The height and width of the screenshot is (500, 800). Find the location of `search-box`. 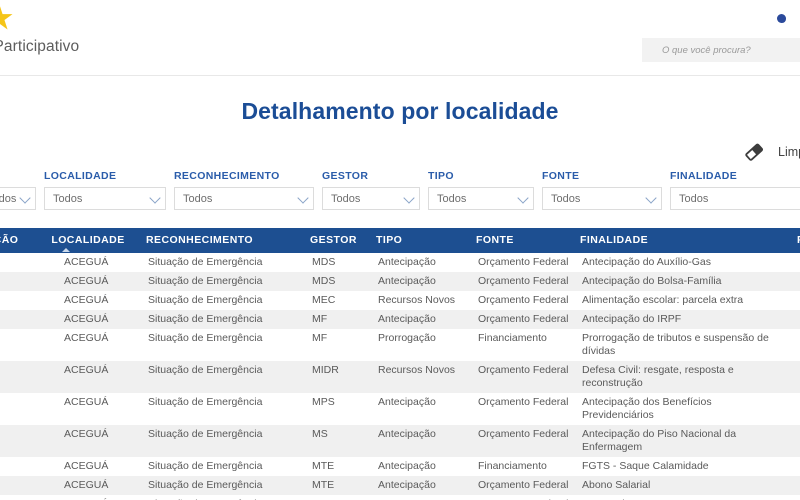

search-box is located at coordinates (721, 50).